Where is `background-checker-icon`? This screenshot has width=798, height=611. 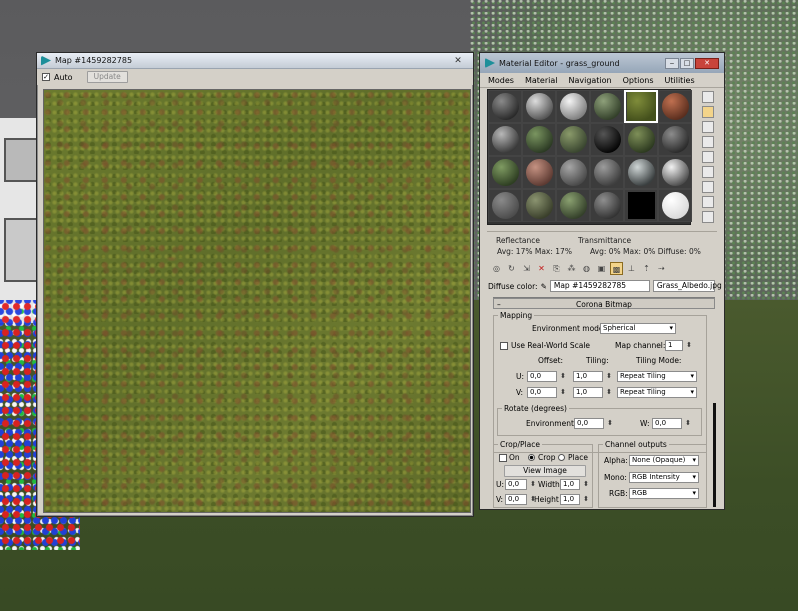 background-checker-icon is located at coordinates (708, 127).